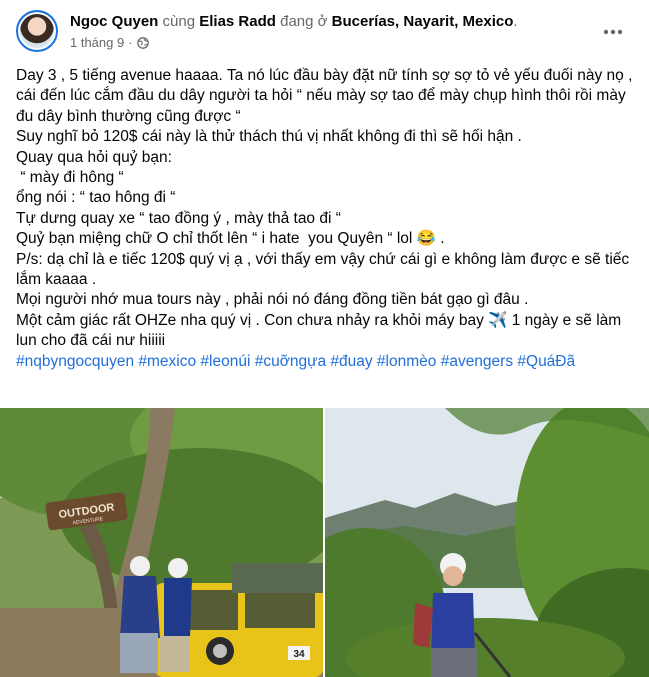 The image size is (649, 677). What do you see at coordinates (37, 31) in the screenshot?
I see `author-avatar` at bounding box center [37, 31].